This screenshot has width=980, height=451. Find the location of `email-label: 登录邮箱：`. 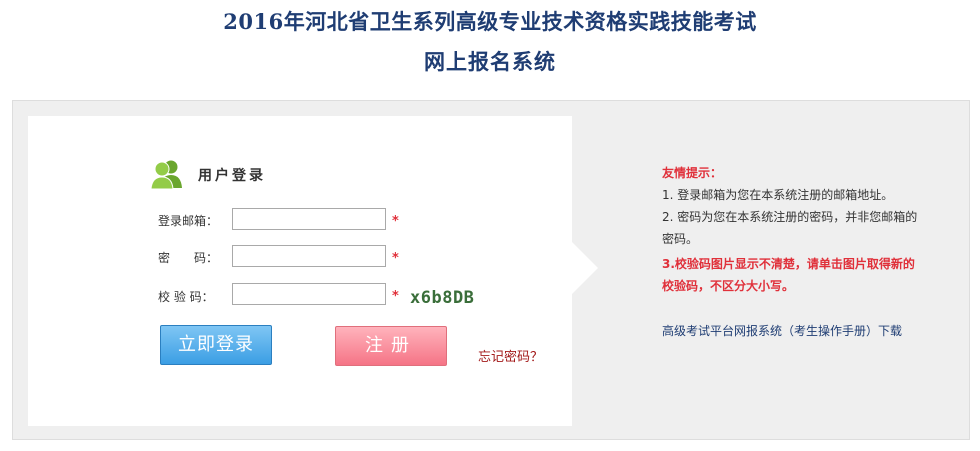

email-label: 登录邮箱： is located at coordinates (188, 221).